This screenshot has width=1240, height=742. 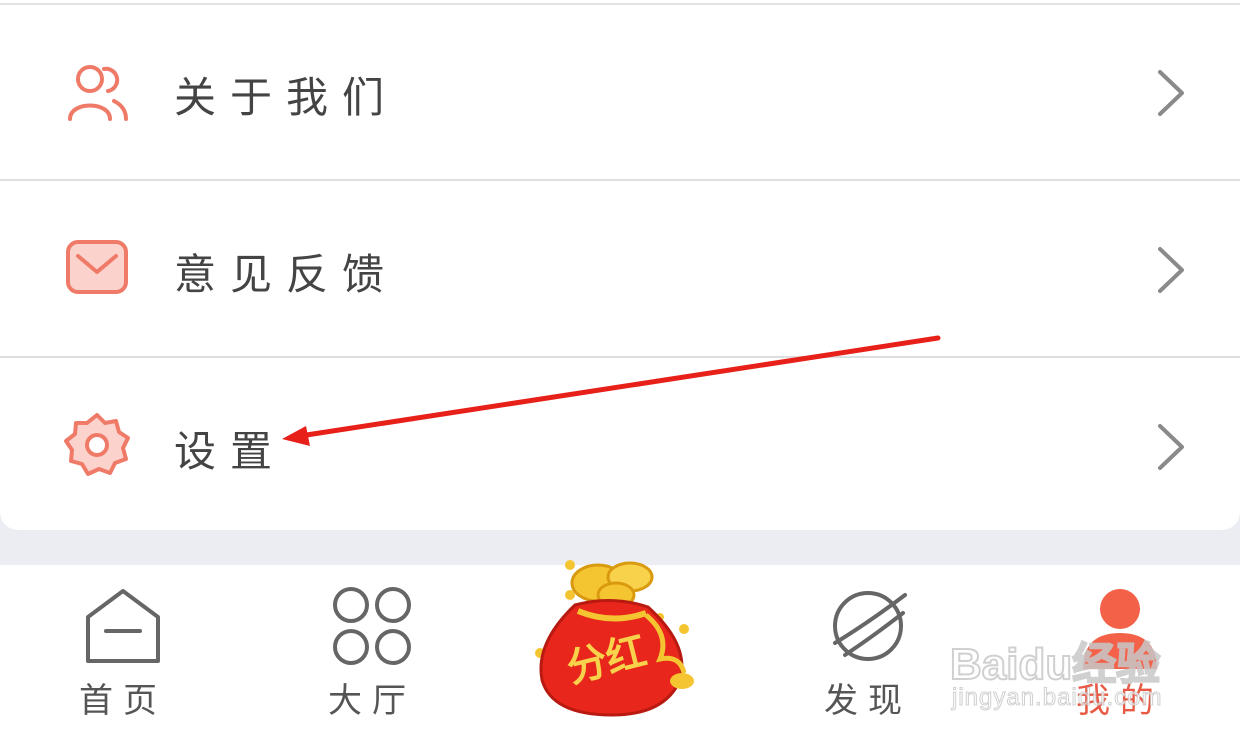 I want to click on red-packet-bag-icon: 分红, so click(x=614, y=638).